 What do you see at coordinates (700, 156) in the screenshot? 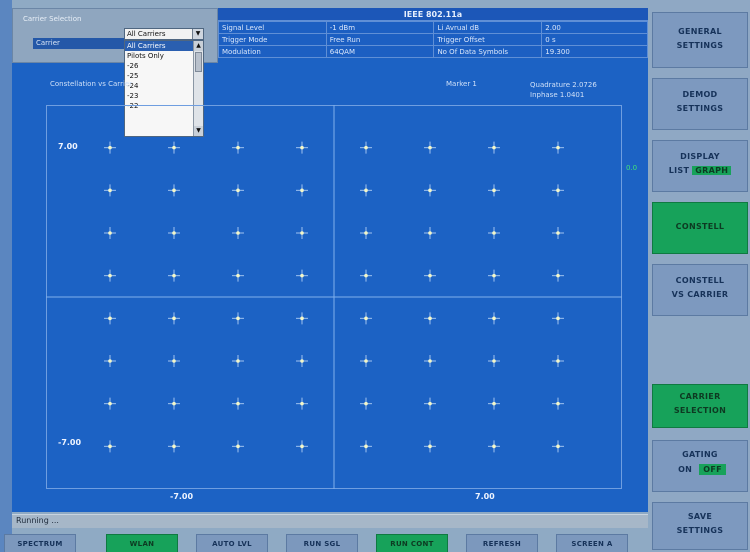
I see `softkey-label: DISPLAY` at bounding box center [700, 156].